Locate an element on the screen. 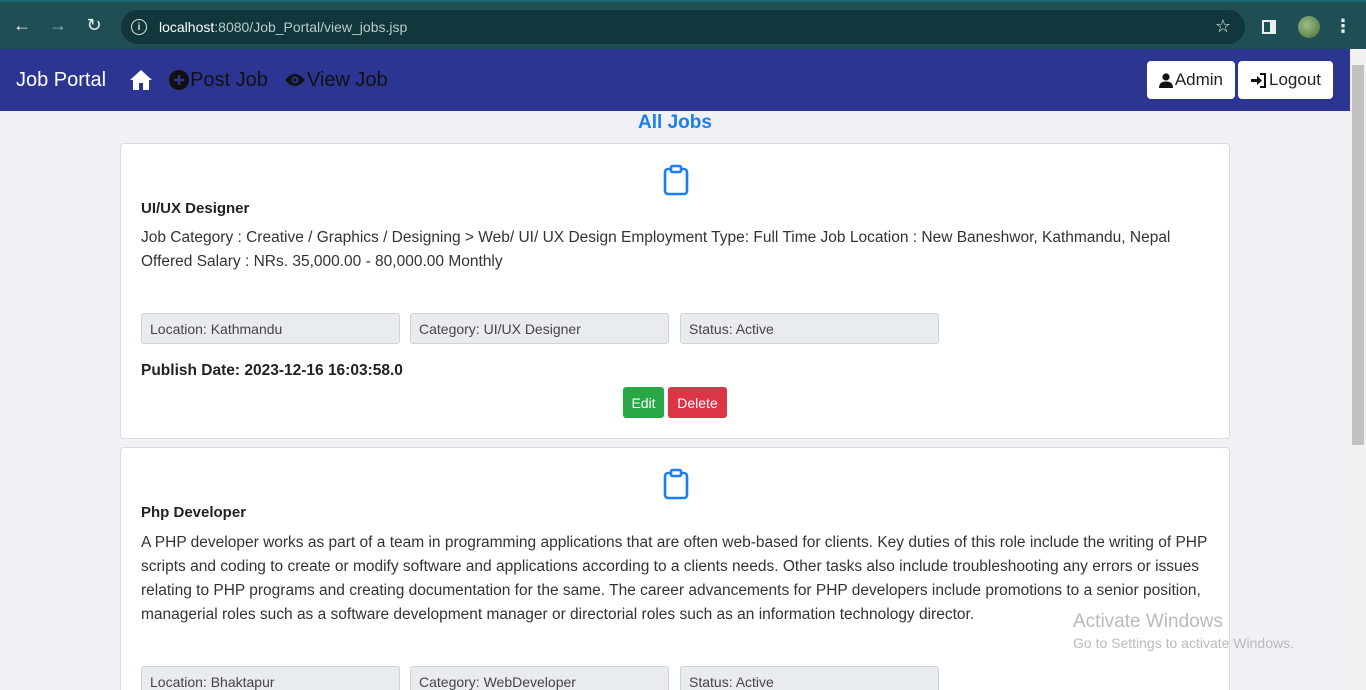 This screenshot has width=1366, height=690. reload-icon: ↻ is located at coordinates (94, 26).